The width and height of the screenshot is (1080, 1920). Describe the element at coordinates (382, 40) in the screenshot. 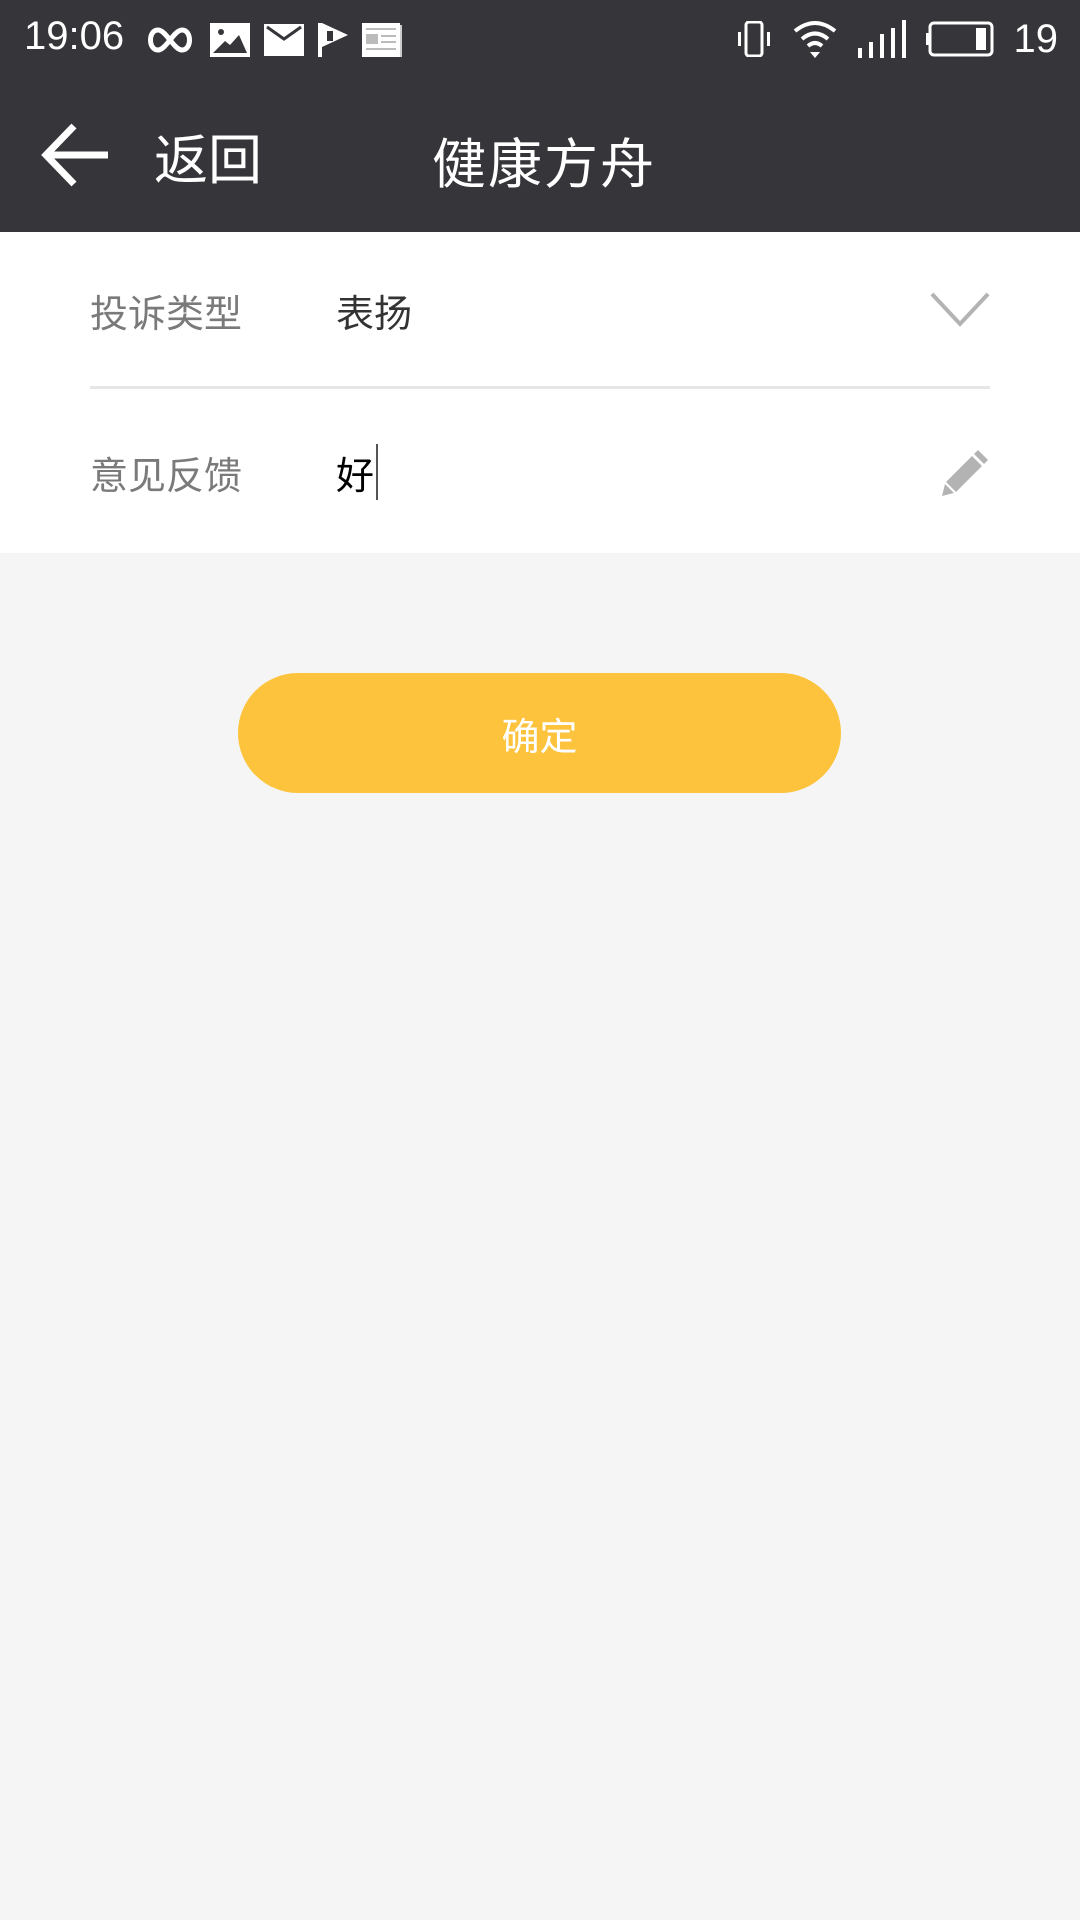

I see `news-icon` at that location.